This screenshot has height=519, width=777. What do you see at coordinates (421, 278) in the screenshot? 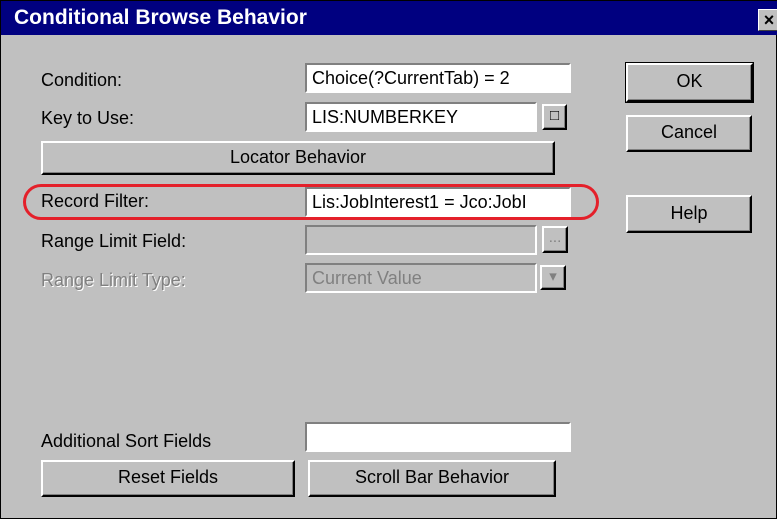
I see `range-limit-type-select: Current Value` at bounding box center [421, 278].